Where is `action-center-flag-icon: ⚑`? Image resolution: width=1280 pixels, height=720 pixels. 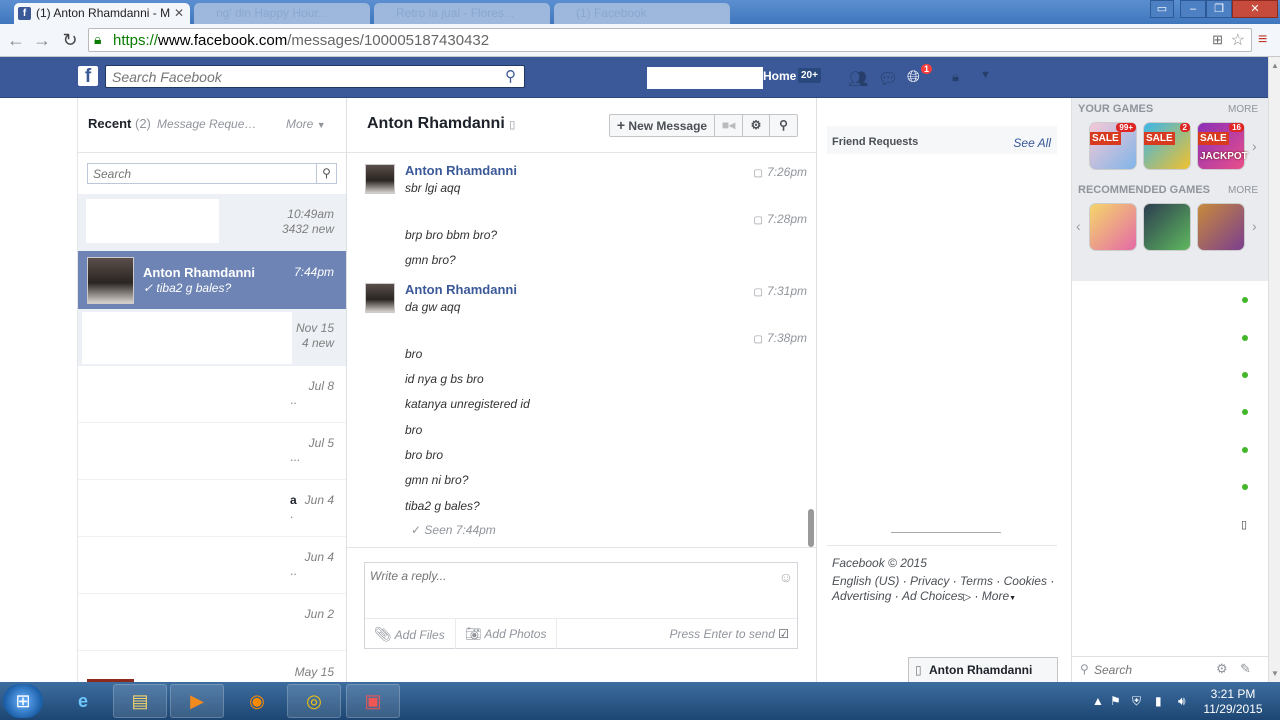
action-center-flag-icon: ⚑ is located at coordinates (1115, 701).